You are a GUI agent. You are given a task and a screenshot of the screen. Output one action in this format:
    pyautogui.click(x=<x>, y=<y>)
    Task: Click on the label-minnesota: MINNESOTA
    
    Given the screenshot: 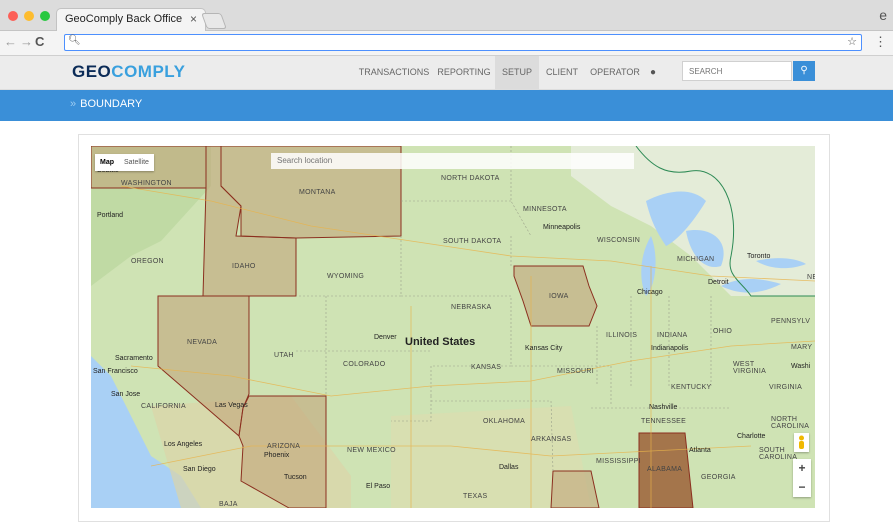 What is the action you would take?
    pyautogui.click(x=545, y=209)
    